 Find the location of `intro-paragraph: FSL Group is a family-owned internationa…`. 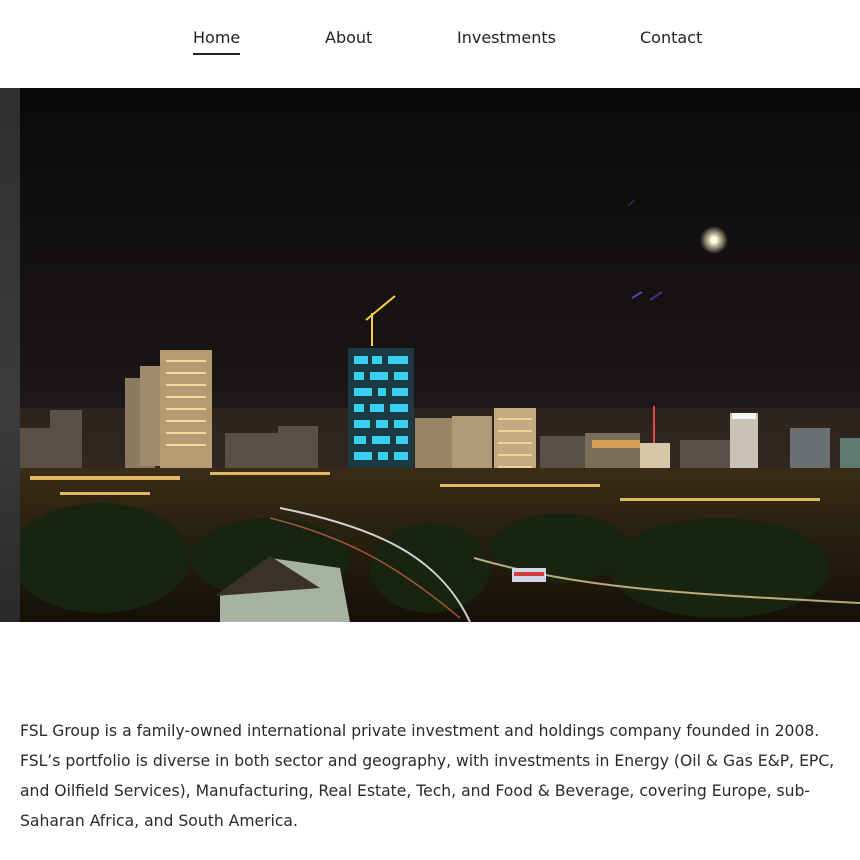

intro-paragraph: FSL Group is a family-owned internationa… is located at coordinates (427, 776).